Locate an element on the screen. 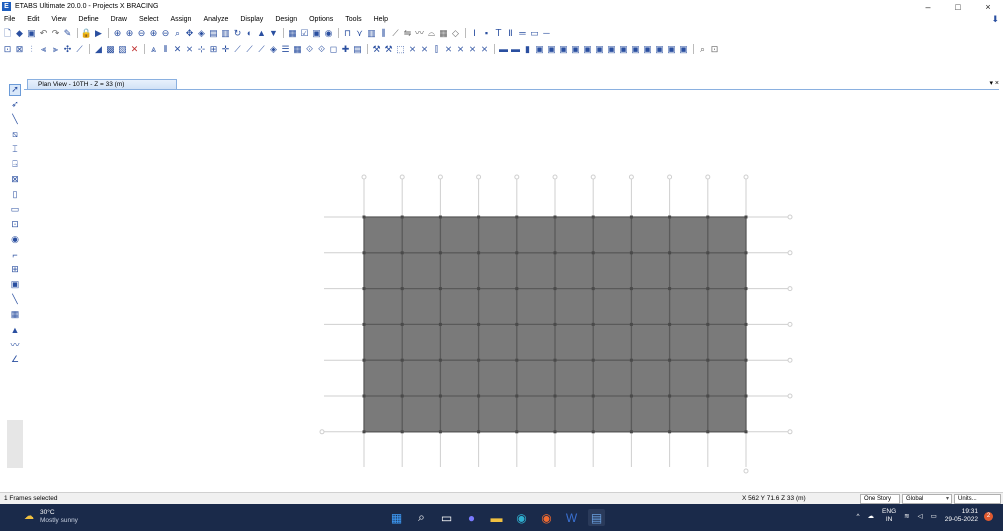 The height and width of the screenshot is (531, 1003). floor-icon: ⌓ is located at coordinates (431, 33).